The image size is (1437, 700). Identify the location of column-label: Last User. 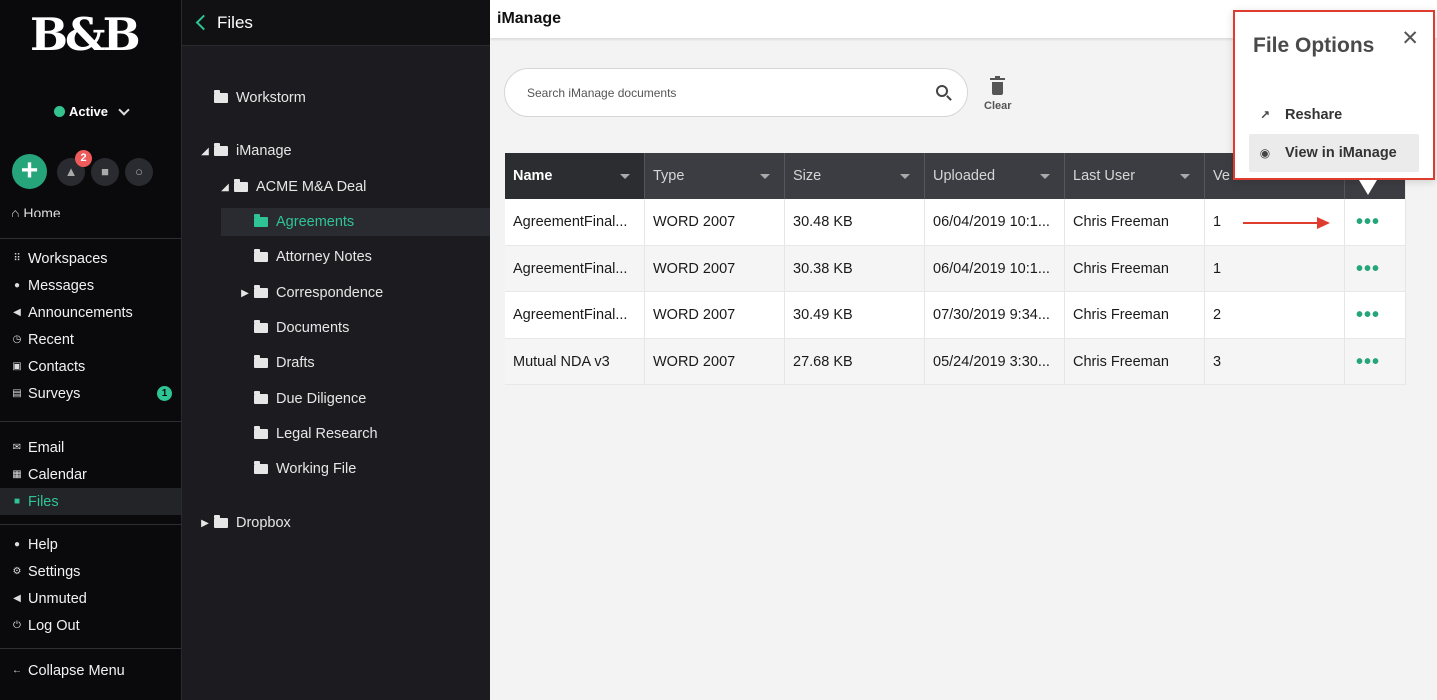
(1104, 176).